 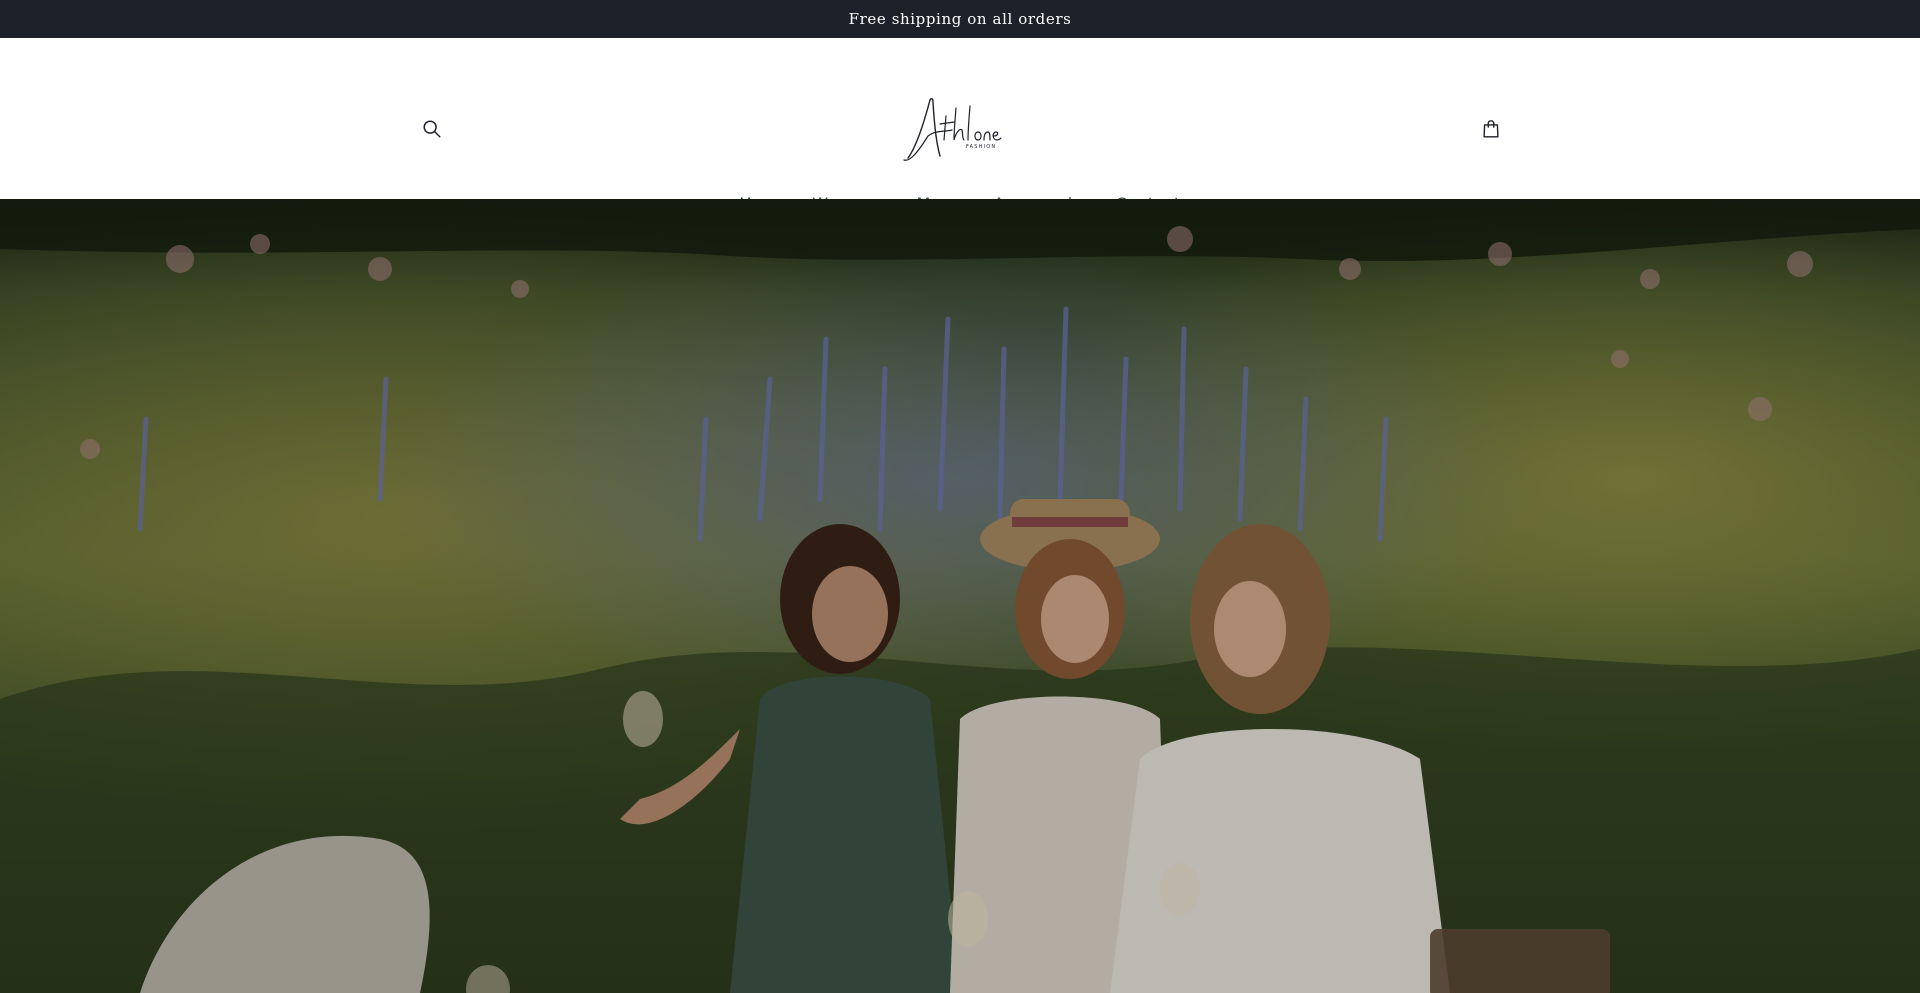 I want to click on cart-bag-icon, so click(x=1491, y=129).